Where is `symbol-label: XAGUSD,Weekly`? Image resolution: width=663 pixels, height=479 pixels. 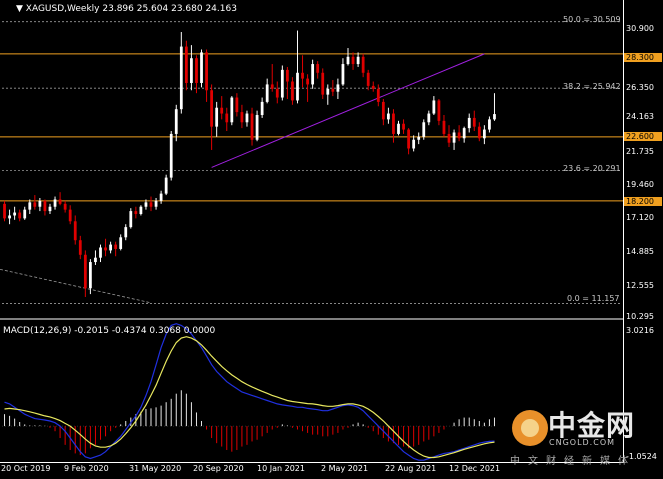 symbol-label: XAGUSD,Weekly is located at coordinates (62, 9).